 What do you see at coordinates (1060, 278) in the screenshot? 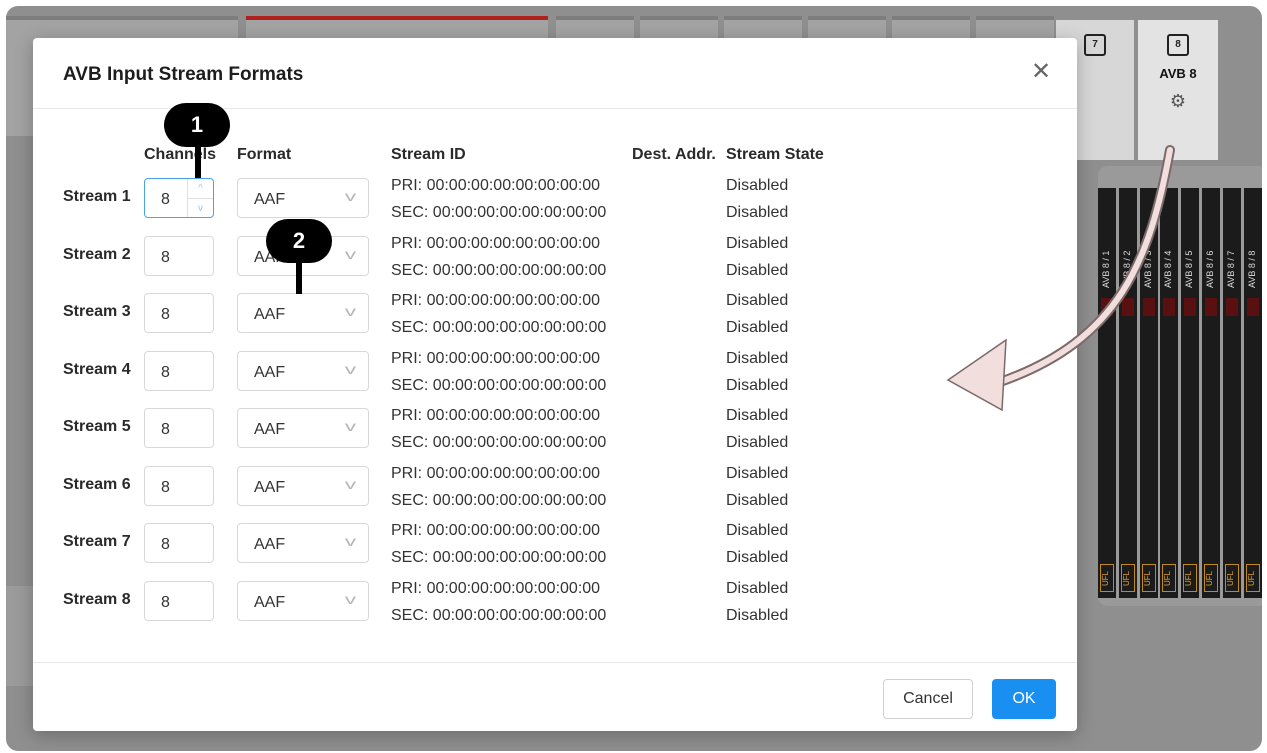
I see `pointer-arrow` at bounding box center [1060, 278].